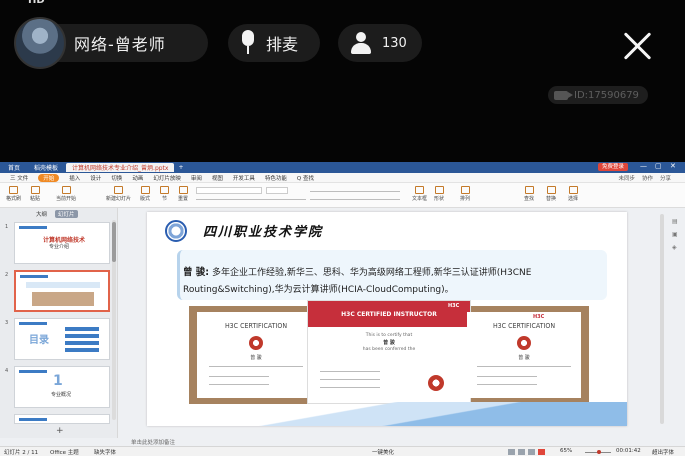 This screenshot has width=685, height=456. I want to click on thumbnail-scroll-thumb, so click(114, 242).